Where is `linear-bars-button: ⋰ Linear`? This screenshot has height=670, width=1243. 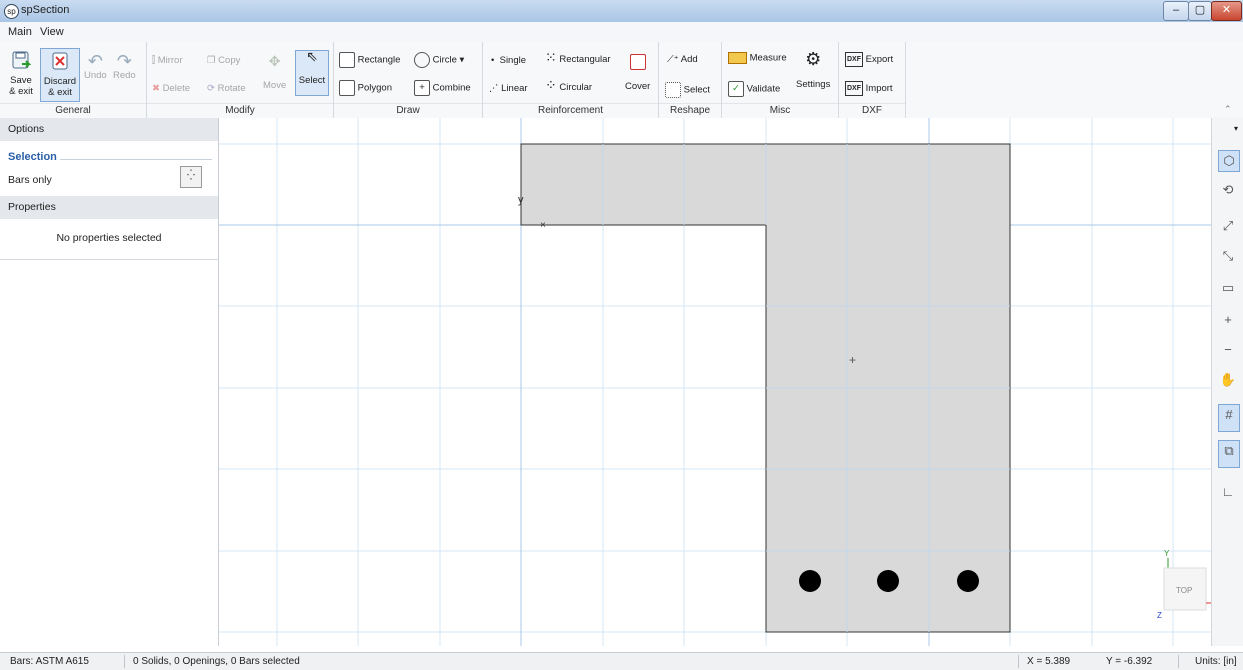
linear-bars-button: ⋰ Linear is located at coordinates (508, 88).